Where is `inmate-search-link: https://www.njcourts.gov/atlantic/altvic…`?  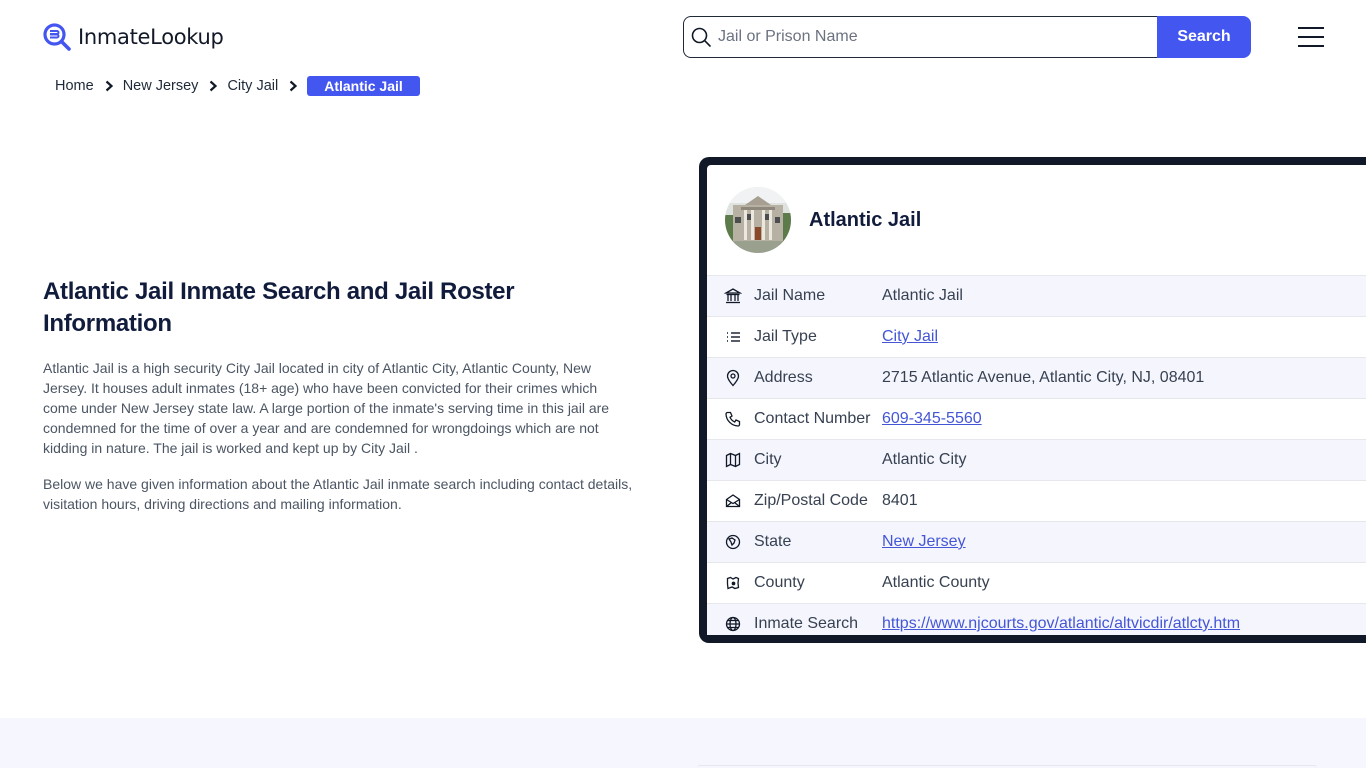
inmate-search-link: https://www.njcourts.gov/atlantic/altvic… is located at coordinates (1061, 623).